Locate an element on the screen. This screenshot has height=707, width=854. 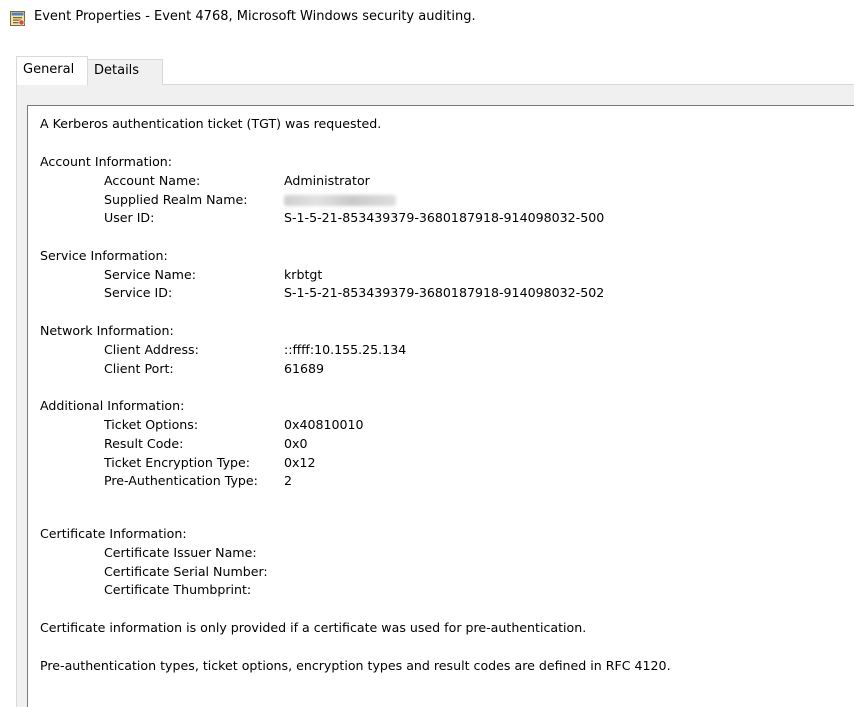
user-id-label: User ID: is located at coordinates (129, 217).